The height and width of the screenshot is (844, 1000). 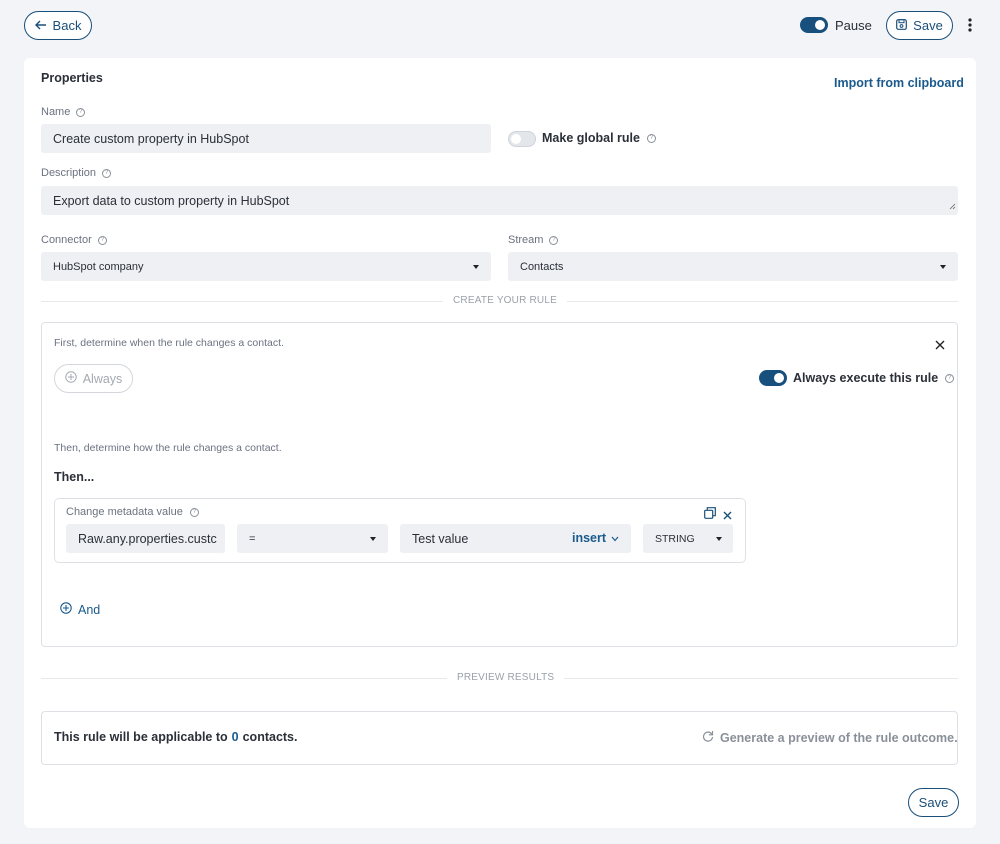 What do you see at coordinates (940, 346) in the screenshot?
I see `close-icon` at bounding box center [940, 346].